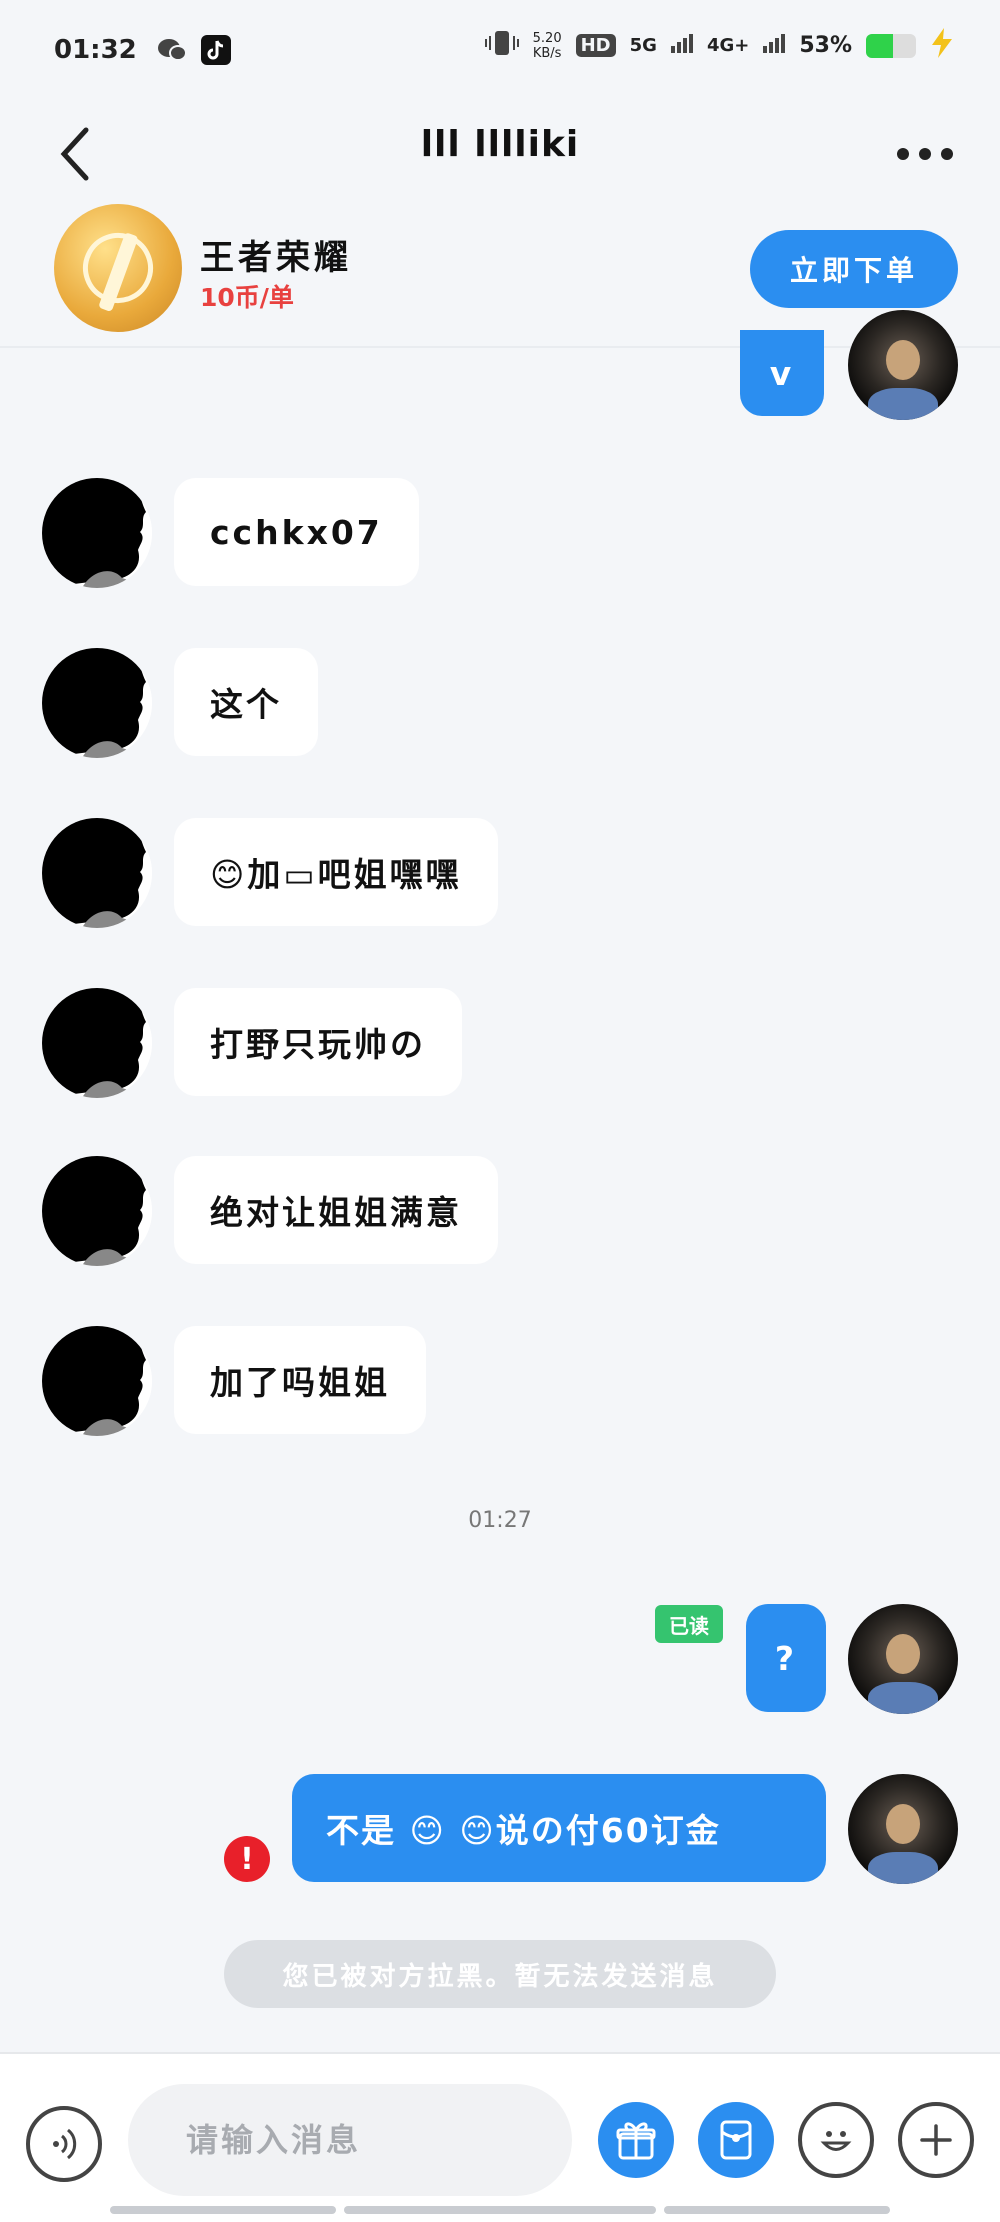 The width and height of the screenshot is (1000, 2222). I want to click on battery-percent: 53%, so click(825, 45).